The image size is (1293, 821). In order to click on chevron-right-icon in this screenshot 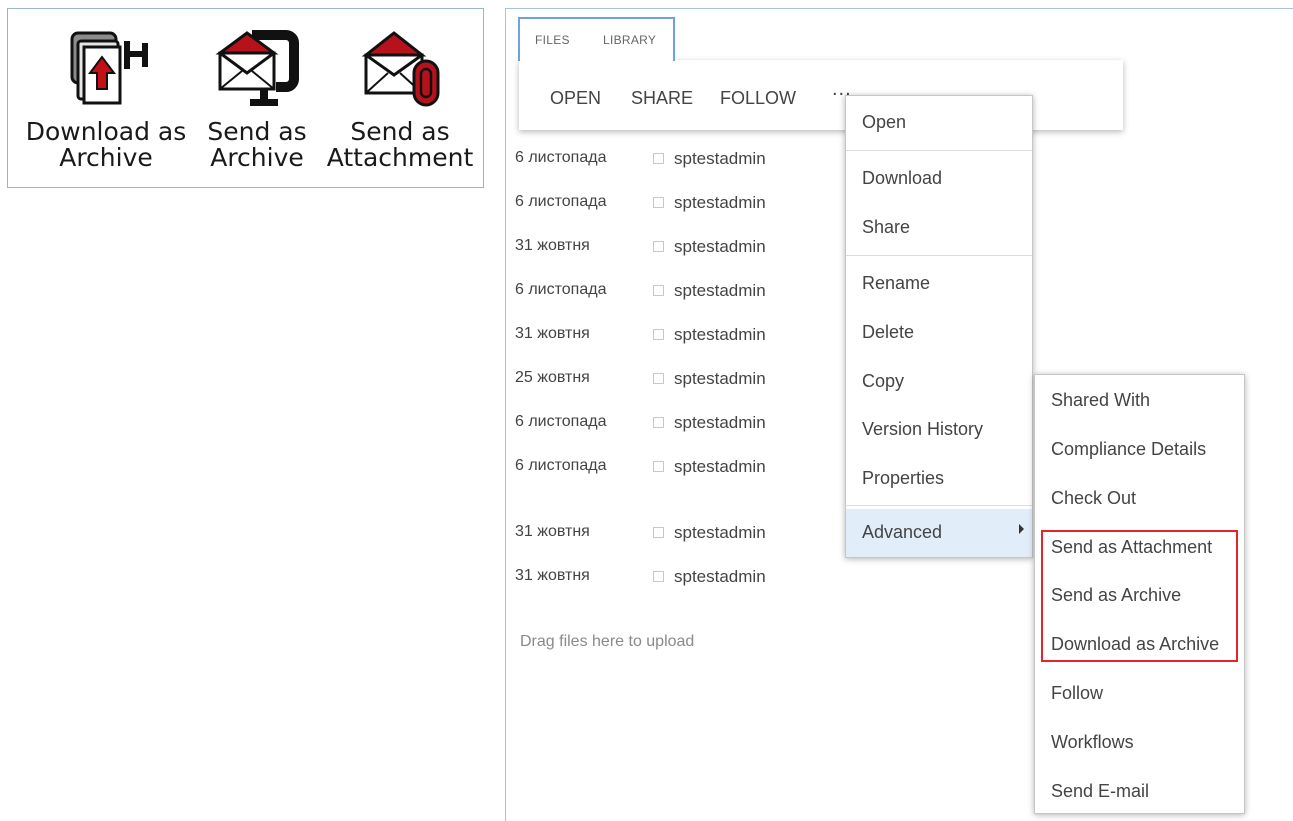, I will do `click(1021, 529)`.